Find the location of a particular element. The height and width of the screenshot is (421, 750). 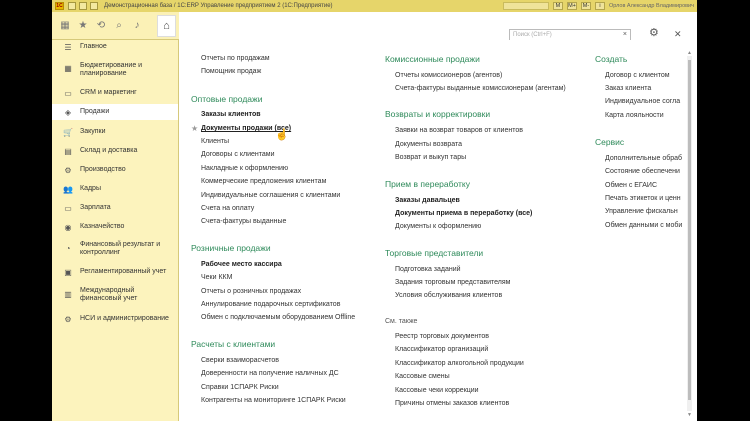

link-create-contract: Договор с клиентом is located at coordinates (637, 75).